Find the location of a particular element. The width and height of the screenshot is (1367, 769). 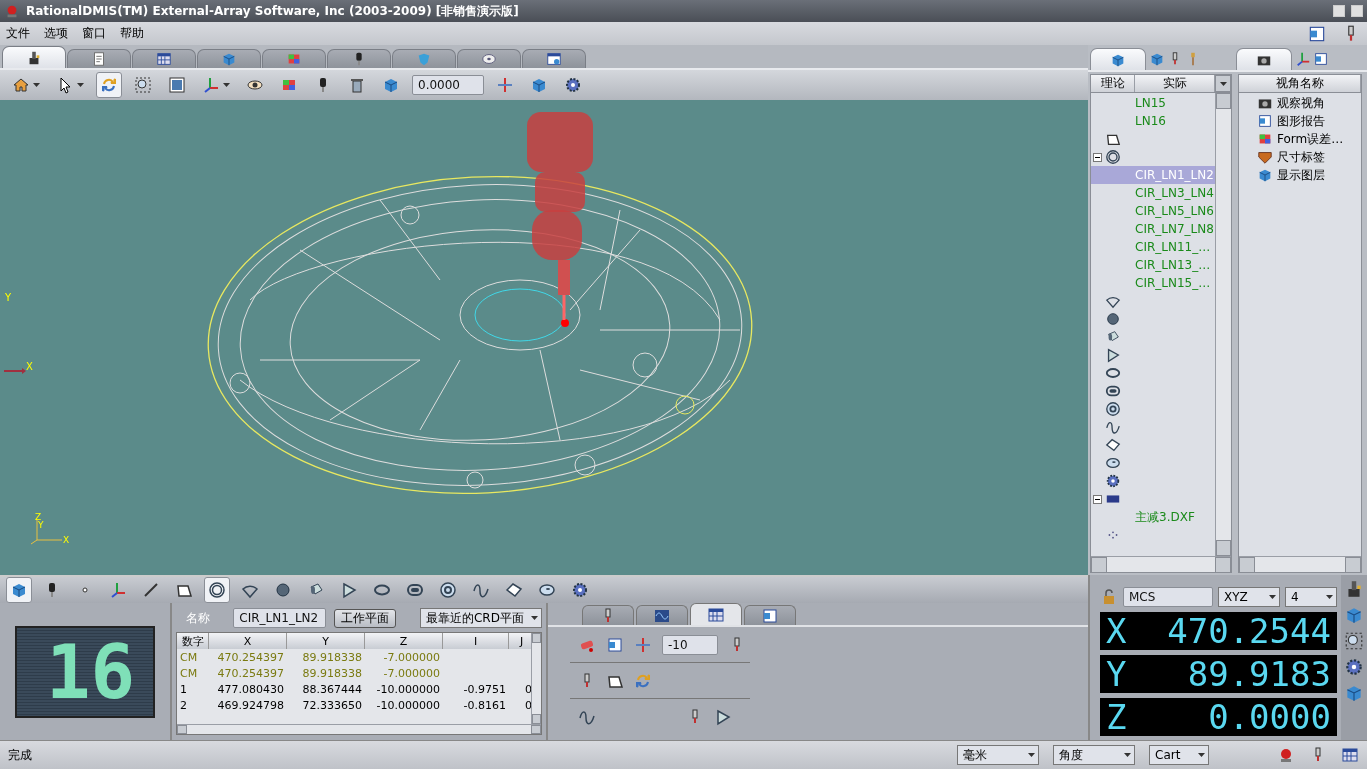

coordinate-readout: Y 89.9183 is located at coordinates (1218, 674).